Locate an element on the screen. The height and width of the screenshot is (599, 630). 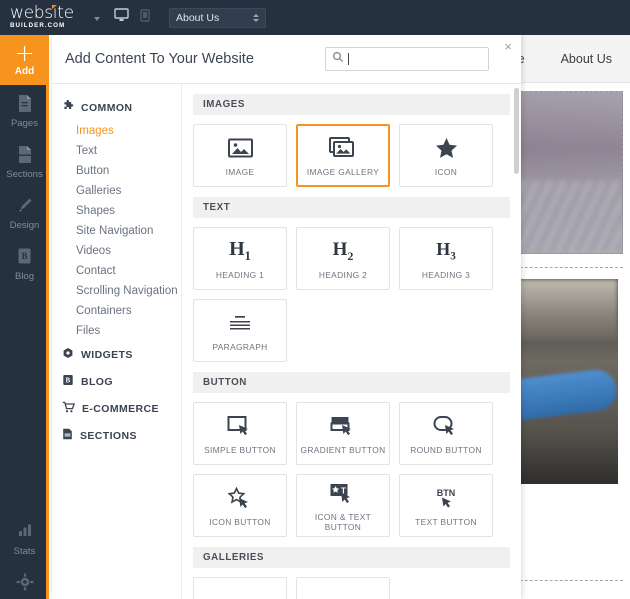
card-image-label: IMAGE is located at coordinates (240, 171).